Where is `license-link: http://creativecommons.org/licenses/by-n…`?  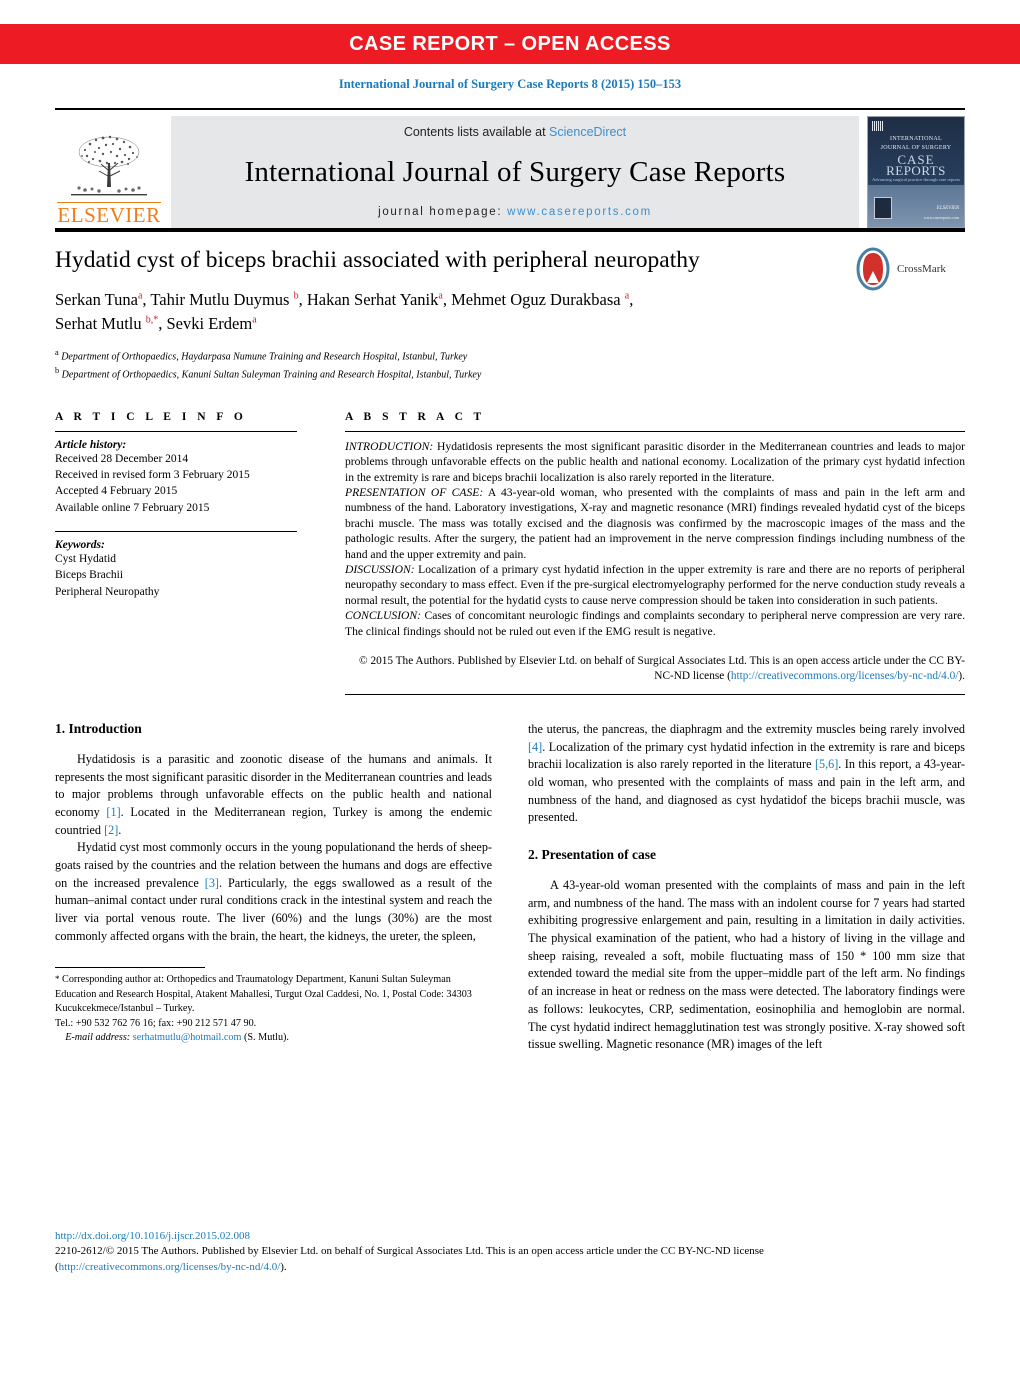
license-link: http://creativecommons.org/licenses/by-n… is located at coordinates (845, 676).